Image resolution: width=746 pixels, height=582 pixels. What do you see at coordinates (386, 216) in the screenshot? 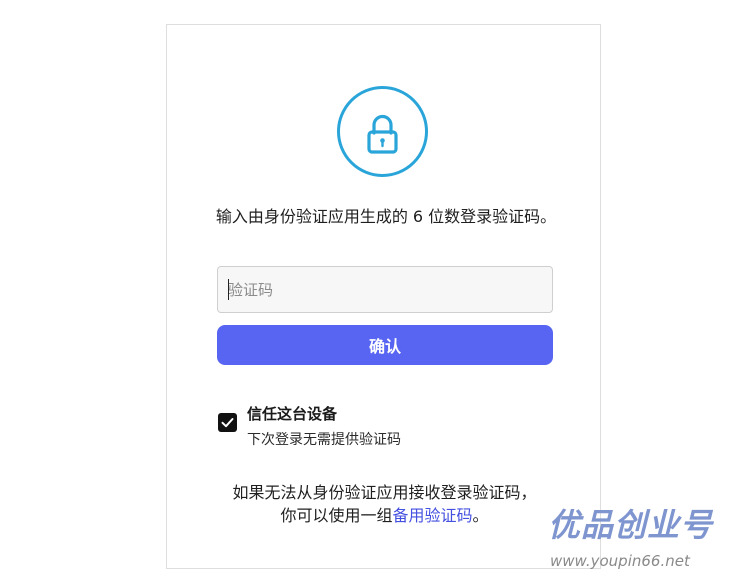
I see `instruction-text: 输入由身份验证应用生成的 6 位数登录验证码。` at bounding box center [386, 216].